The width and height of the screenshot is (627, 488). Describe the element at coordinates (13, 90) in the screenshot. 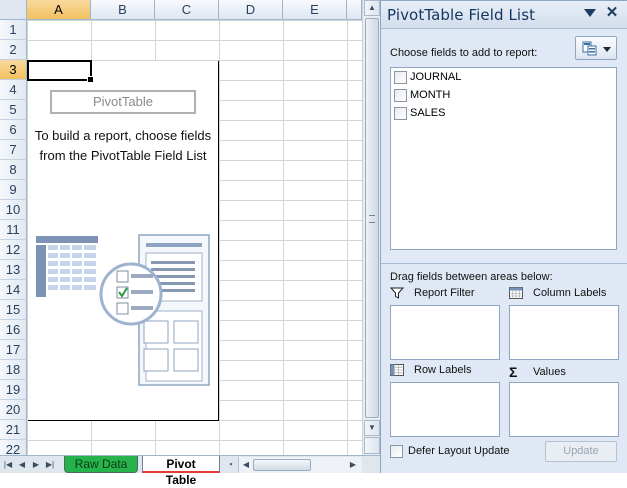

I see `row-header: 4` at that location.